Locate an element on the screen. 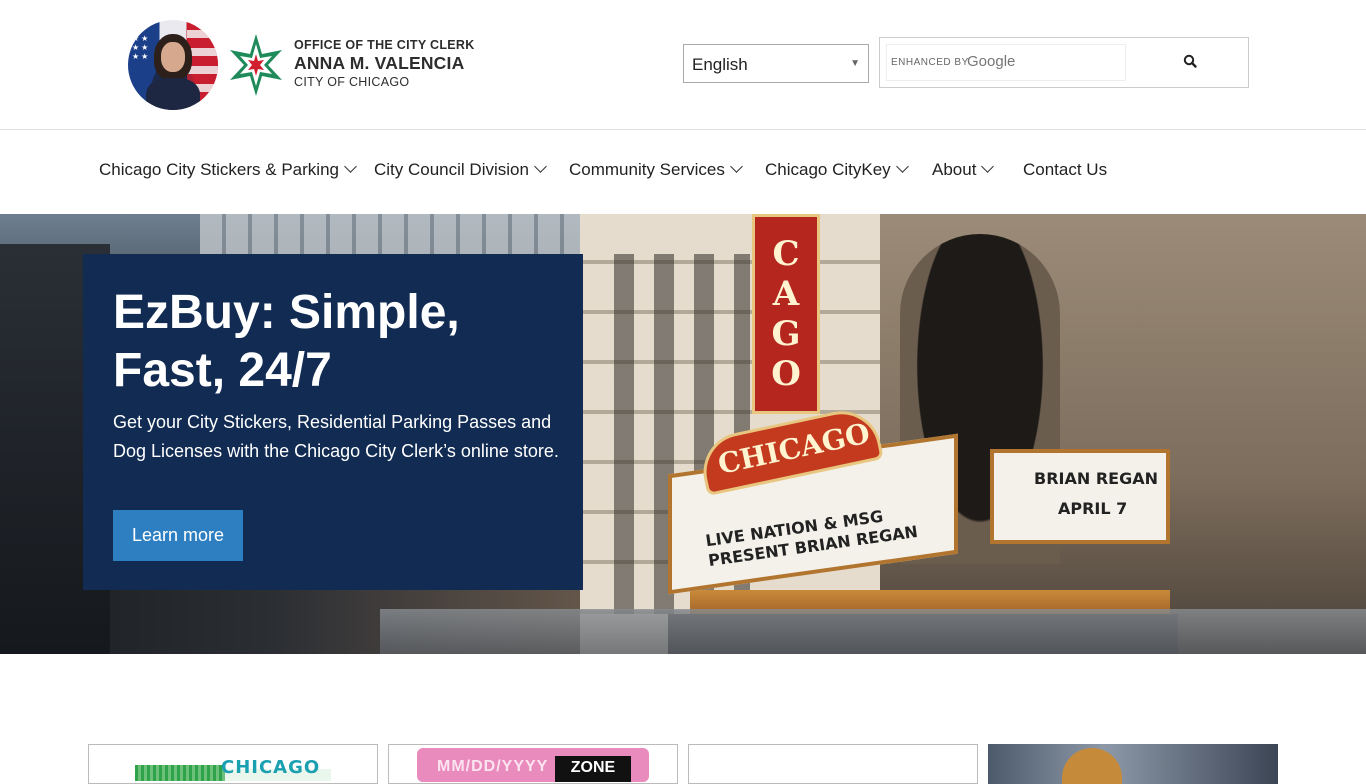  hero-photo-street is located at coordinates (873, 631).